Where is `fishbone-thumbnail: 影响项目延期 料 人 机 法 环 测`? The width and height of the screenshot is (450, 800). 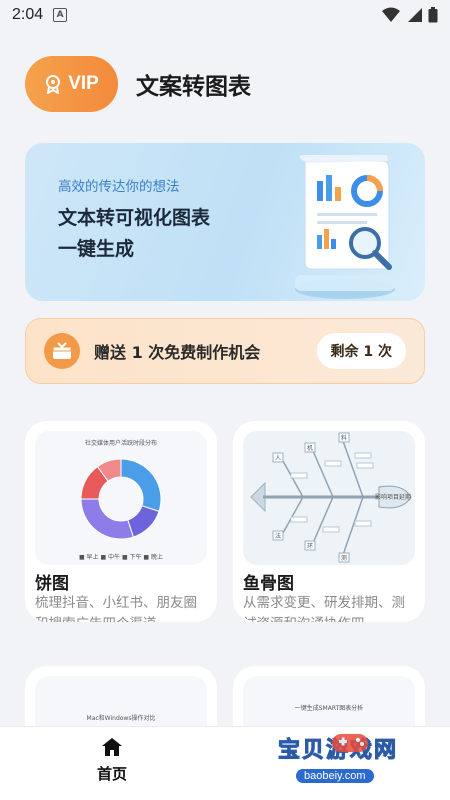
fishbone-thumbnail: 影响项目延期 料 人 机 法 环 测 is located at coordinates (329, 498).